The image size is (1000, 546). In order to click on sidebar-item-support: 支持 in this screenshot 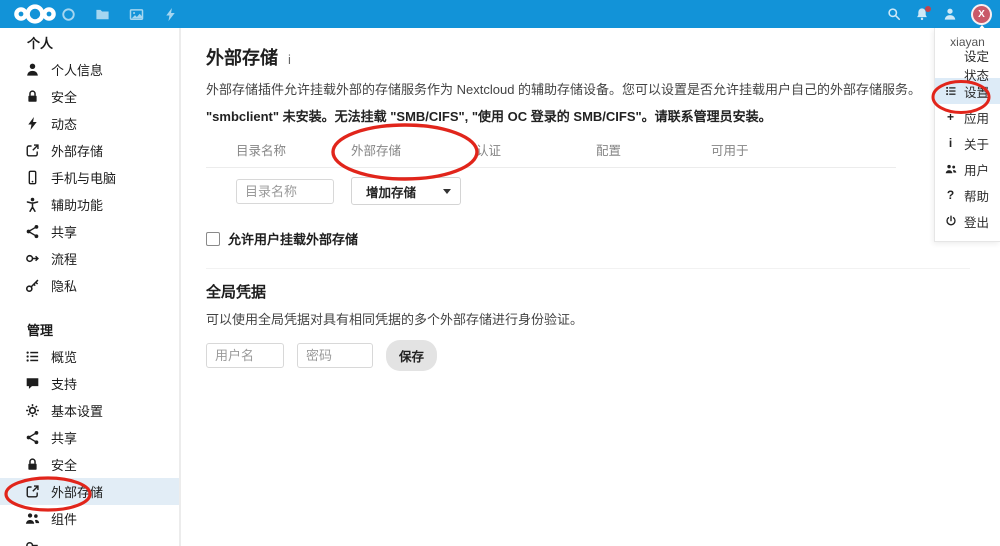, I will do `click(89, 383)`.